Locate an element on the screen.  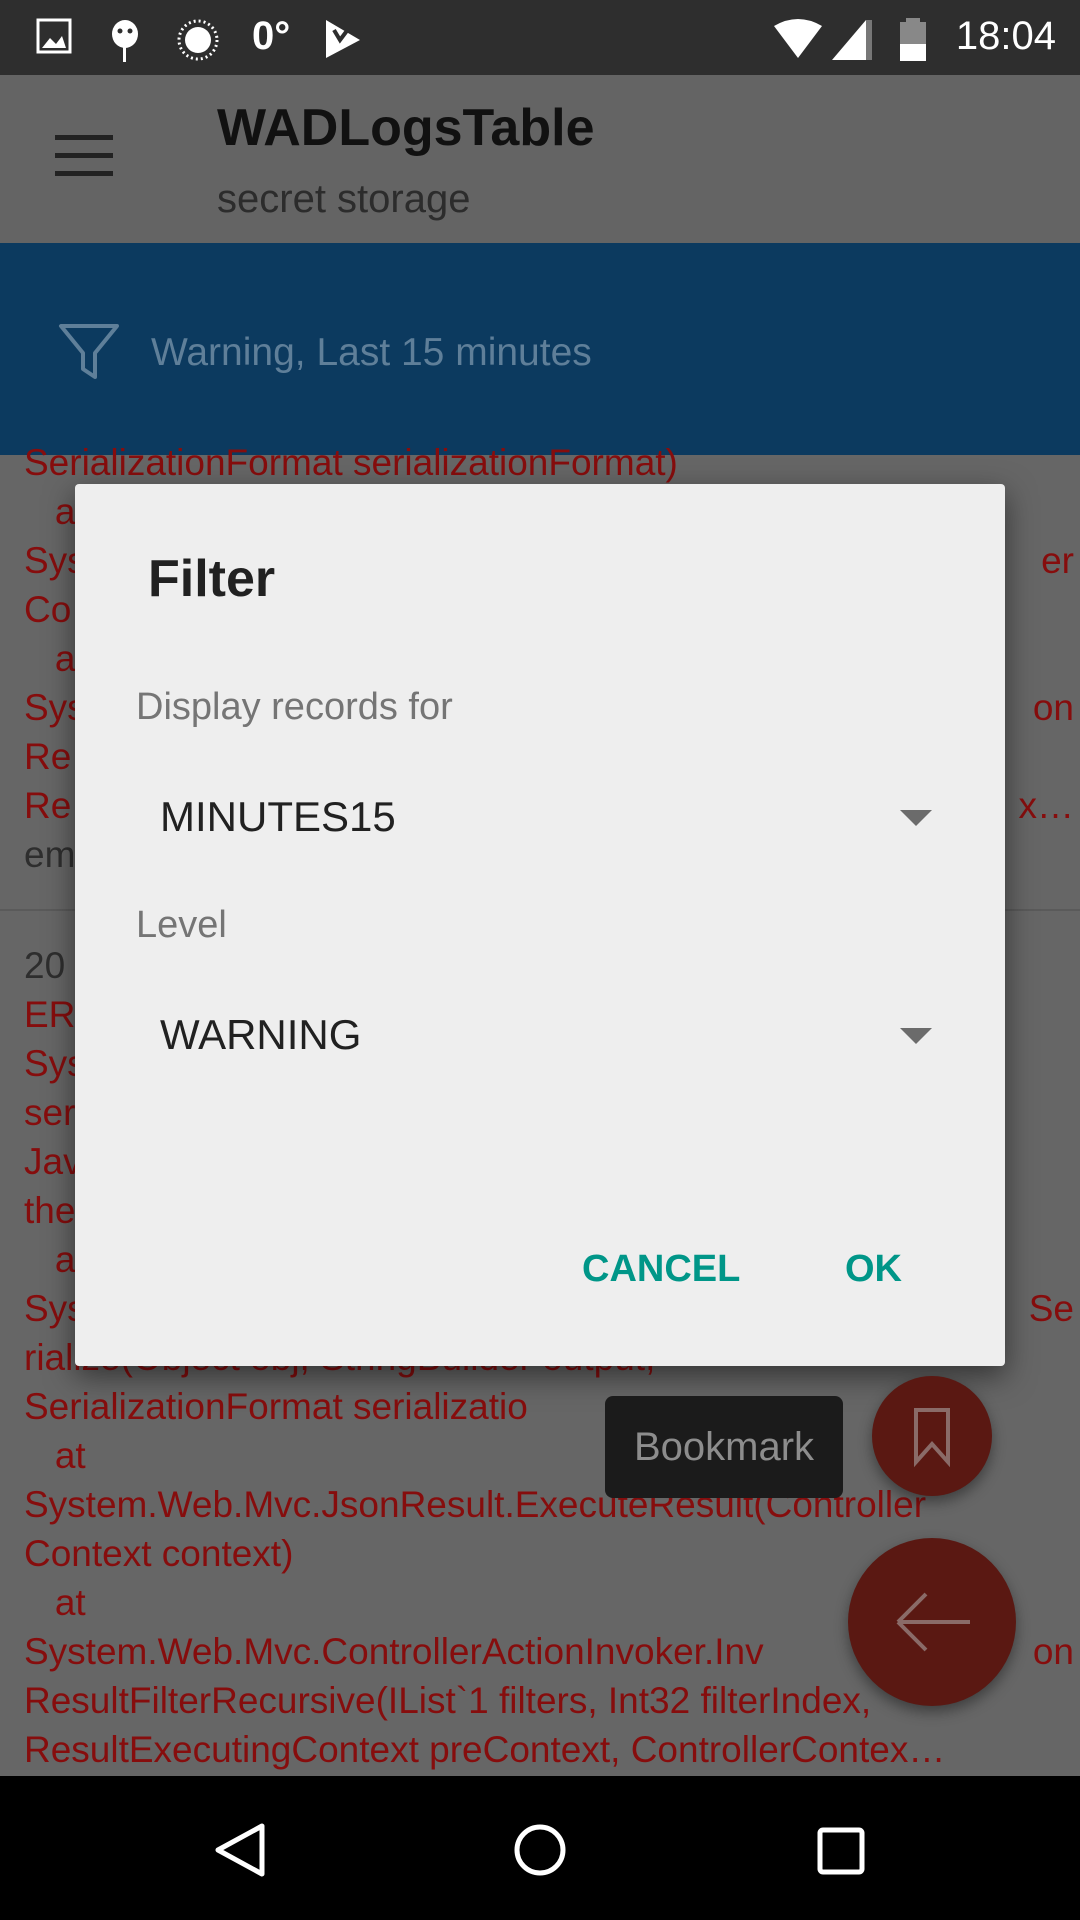
bookmark-button is located at coordinates (932, 1436).